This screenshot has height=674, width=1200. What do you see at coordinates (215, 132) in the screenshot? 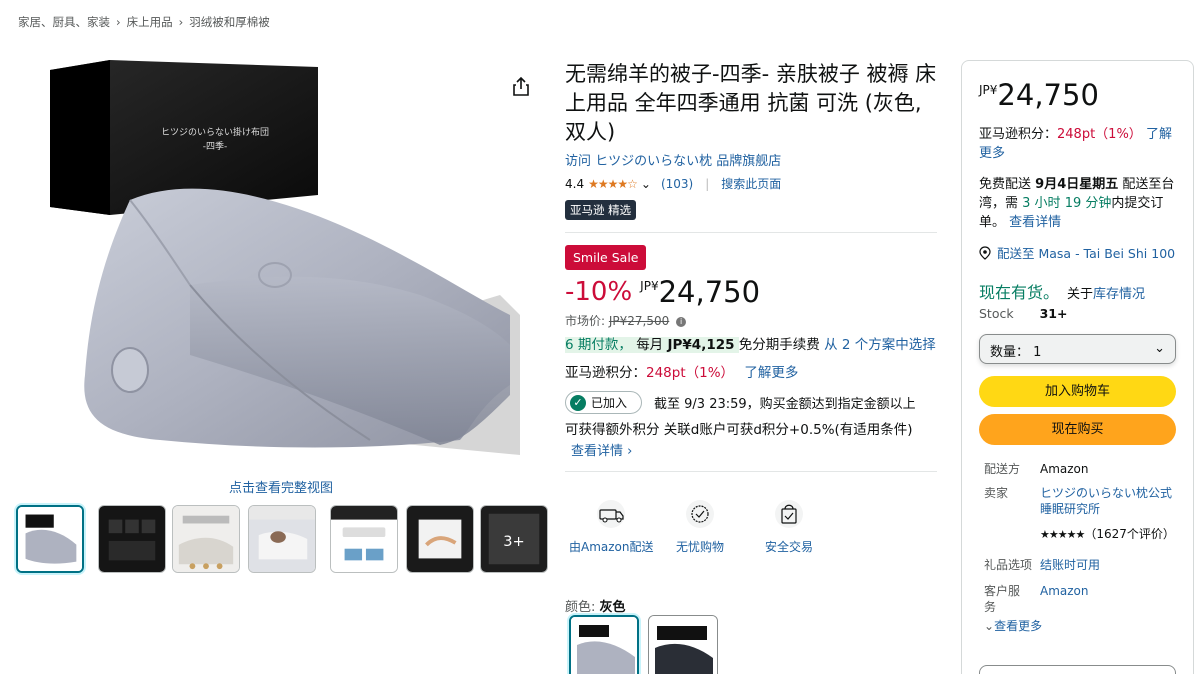
I see `box-brand-text: ヒツジのいらない掛け布団` at bounding box center [215, 132].